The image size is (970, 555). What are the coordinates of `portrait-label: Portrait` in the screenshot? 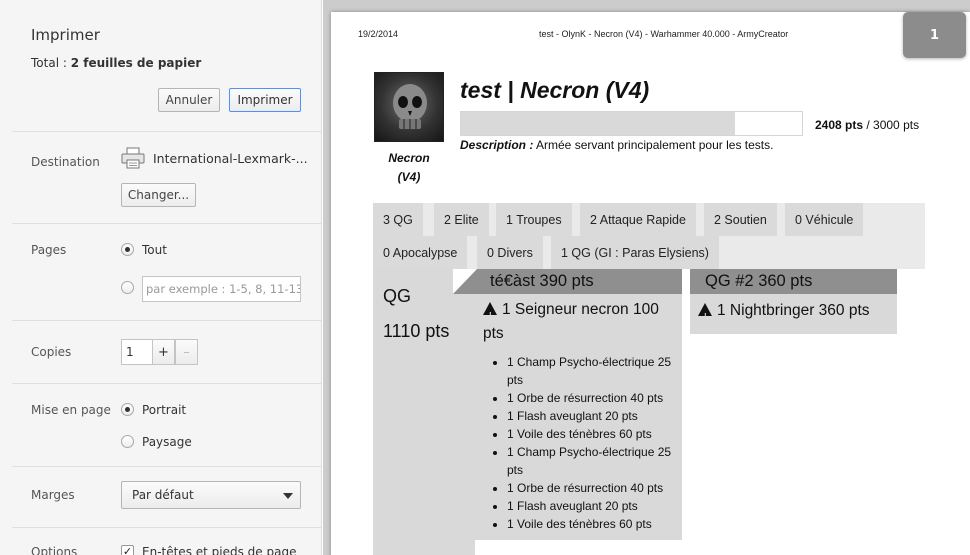 It's located at (164, 410).